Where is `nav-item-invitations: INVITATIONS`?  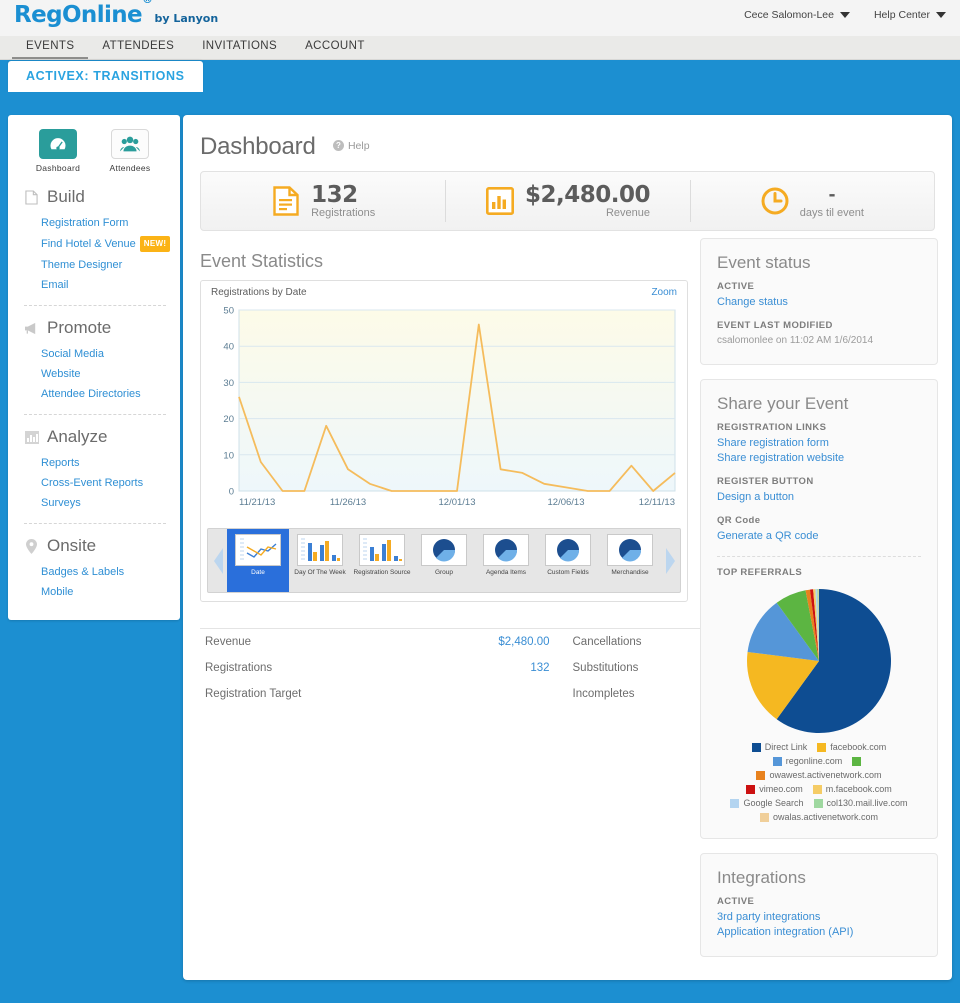 nav-item-invitations: INVITATIONS is located at coordinates (239, 47).